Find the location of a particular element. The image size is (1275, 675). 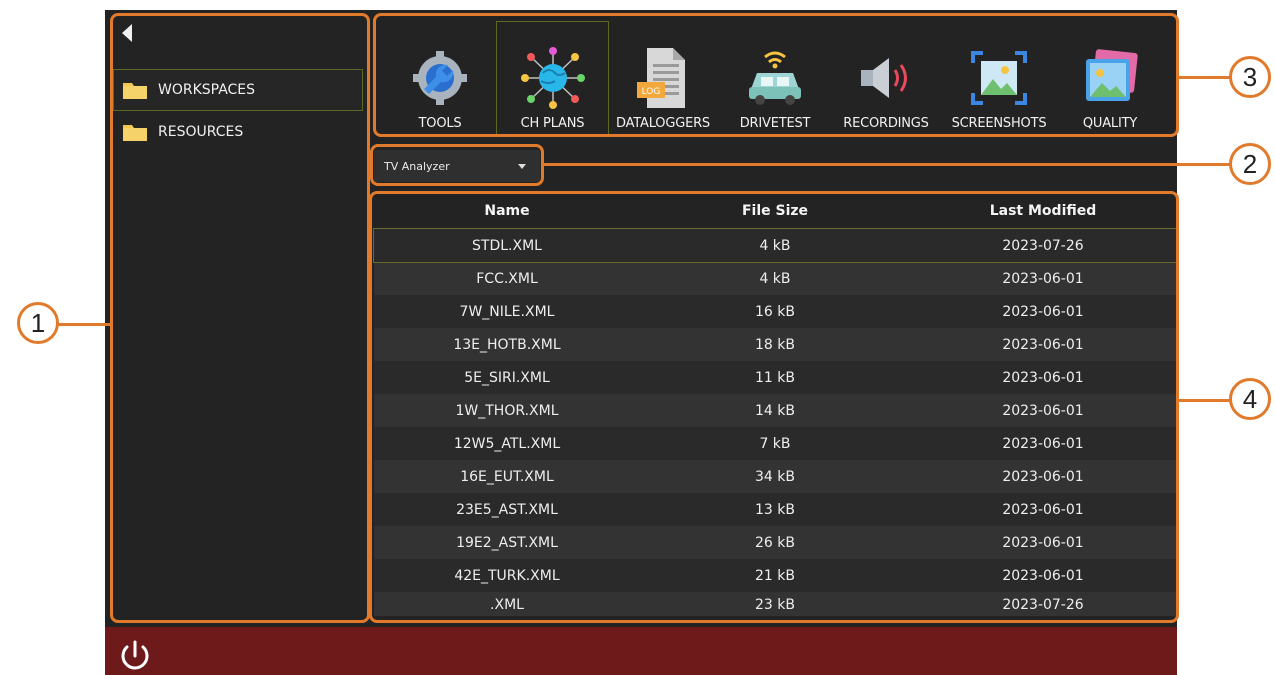

callout-marker-4: 4 is located at coordinates (1250, 399).